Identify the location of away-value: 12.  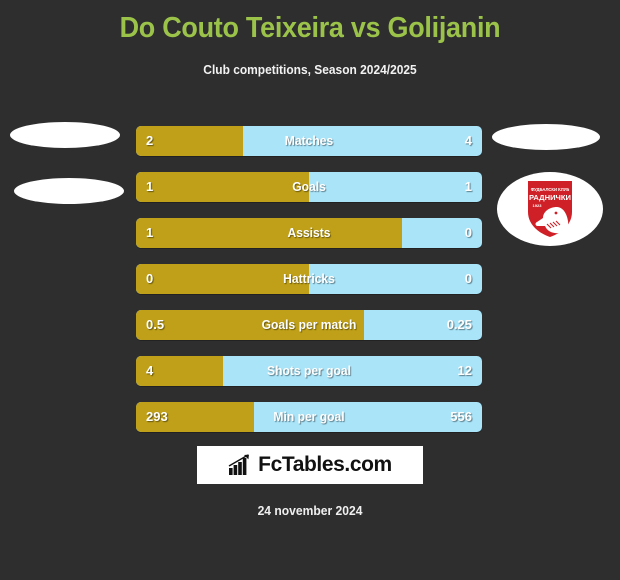
(464, 370).